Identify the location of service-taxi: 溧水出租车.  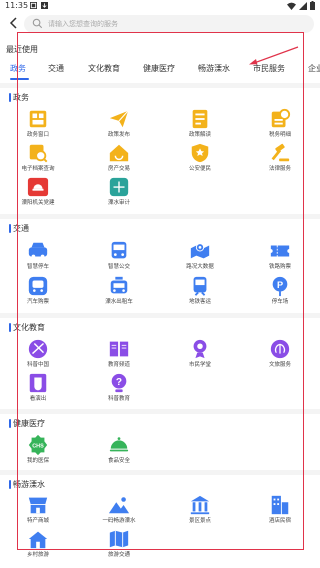
(119, 290).